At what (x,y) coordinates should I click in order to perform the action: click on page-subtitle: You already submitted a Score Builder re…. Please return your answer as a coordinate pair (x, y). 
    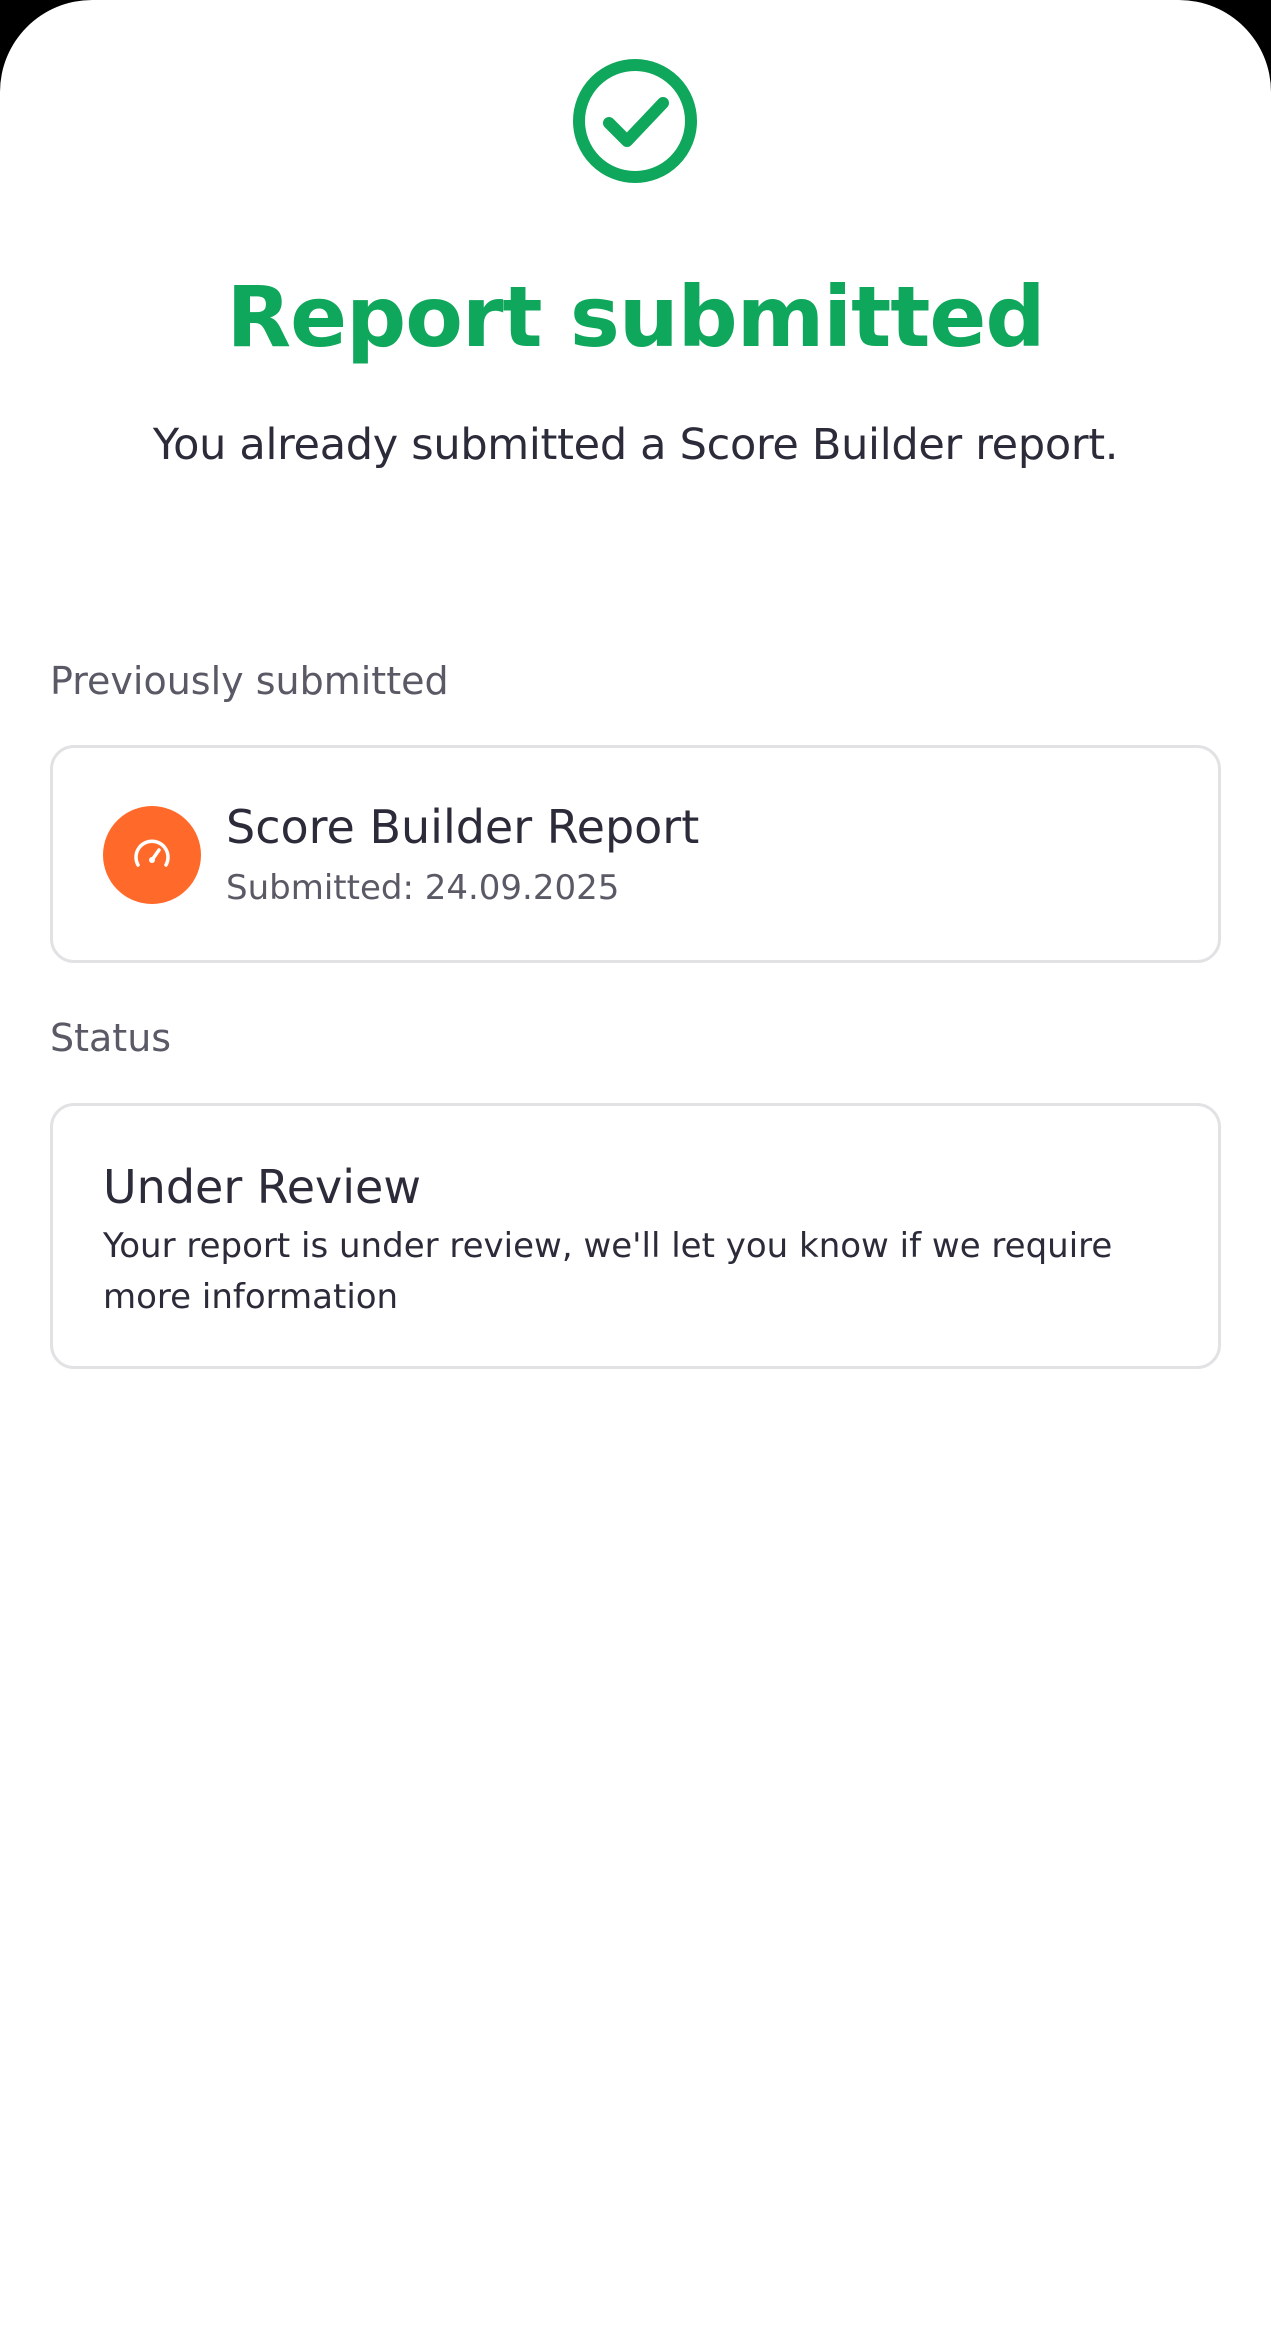
    Looking at the image, I should click on (635, 445).